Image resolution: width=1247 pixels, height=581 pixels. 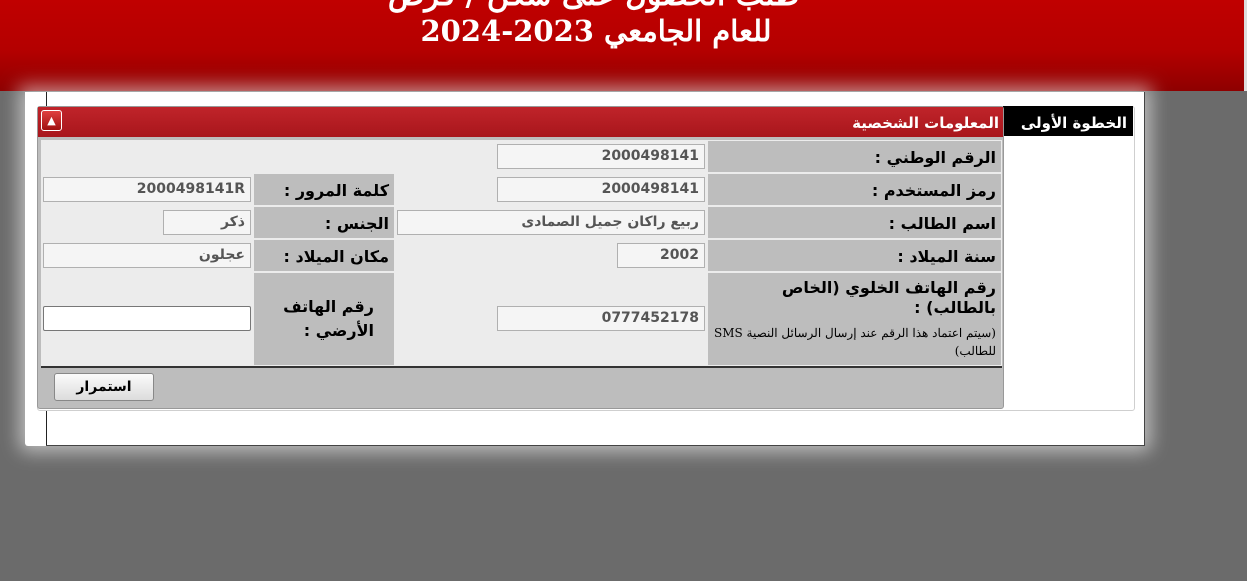 I want to click on collapse-button: ▲, so click(x=51, y=120).